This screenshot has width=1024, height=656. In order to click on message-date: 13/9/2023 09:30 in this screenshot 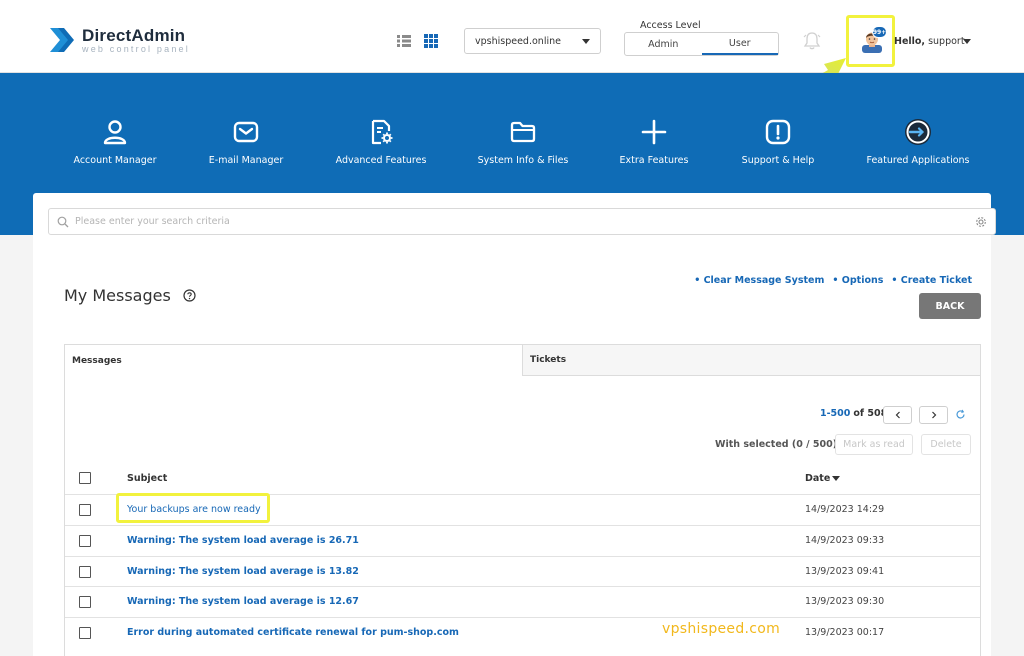, I will do `click(845, 601)`.